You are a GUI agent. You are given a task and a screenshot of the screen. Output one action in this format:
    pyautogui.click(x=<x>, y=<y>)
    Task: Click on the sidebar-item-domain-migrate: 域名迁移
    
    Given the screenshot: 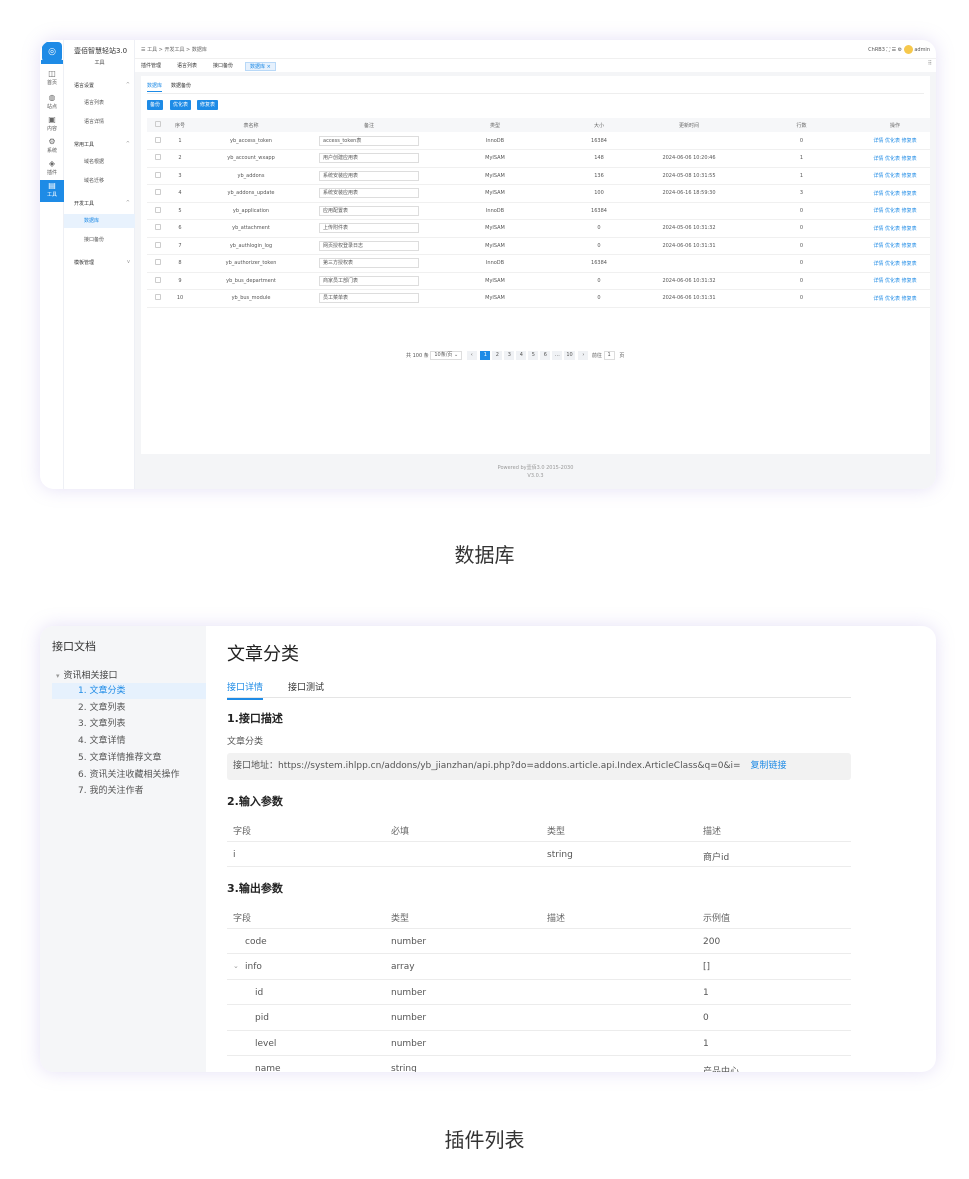 What is the action you would take?
    pyautogui.click(x=99, y=181)
    